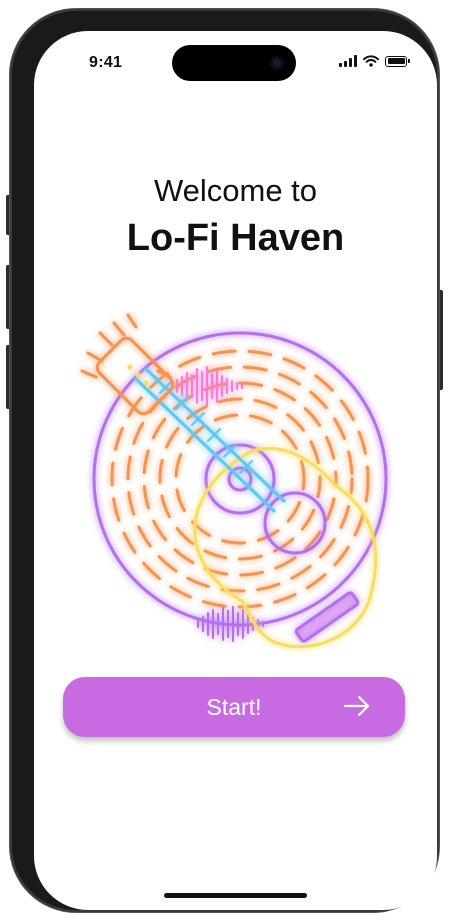  I want to click on status-time: 9:41, so click(106, 62).